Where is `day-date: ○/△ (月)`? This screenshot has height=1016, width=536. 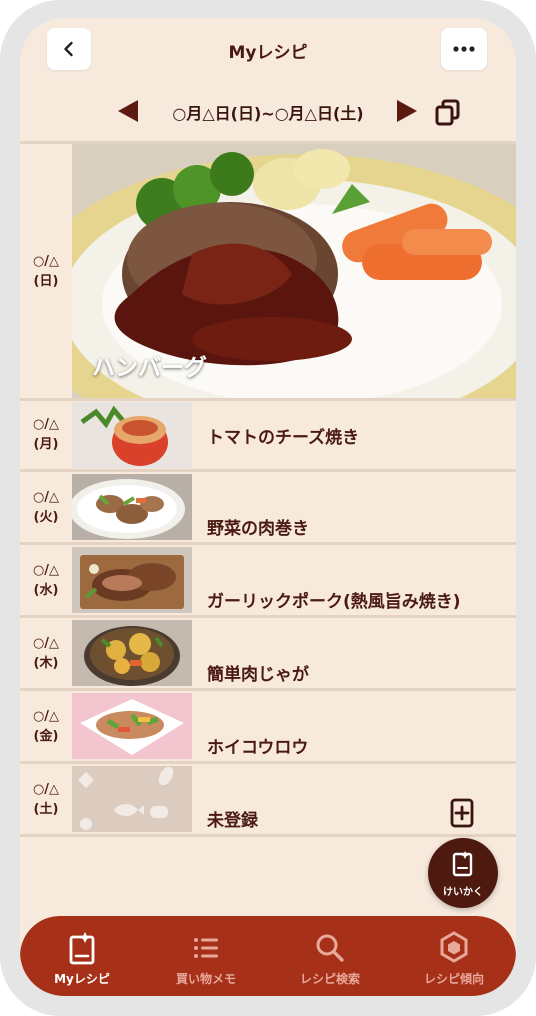
day-date: ○/△ (月) is located at coordinates (46, 434).